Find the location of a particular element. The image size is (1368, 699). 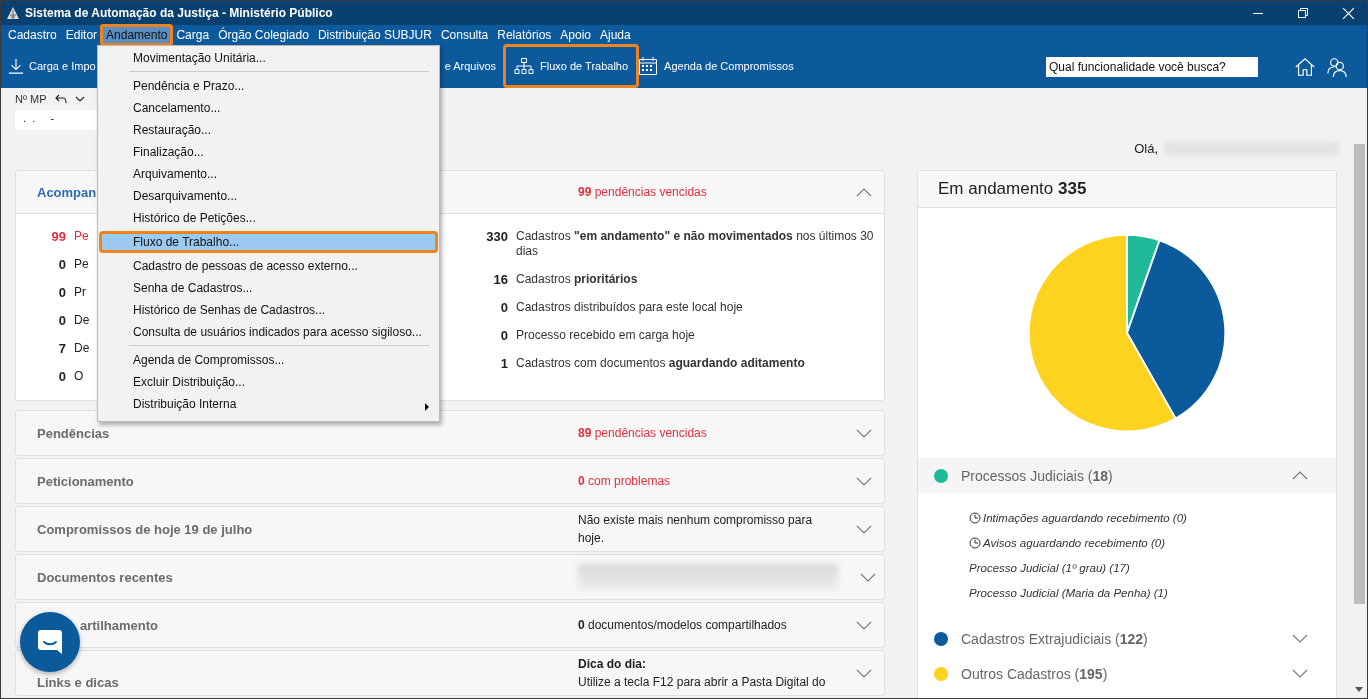

tip-title: Dica do dia: is located at coordinates (612, 664).